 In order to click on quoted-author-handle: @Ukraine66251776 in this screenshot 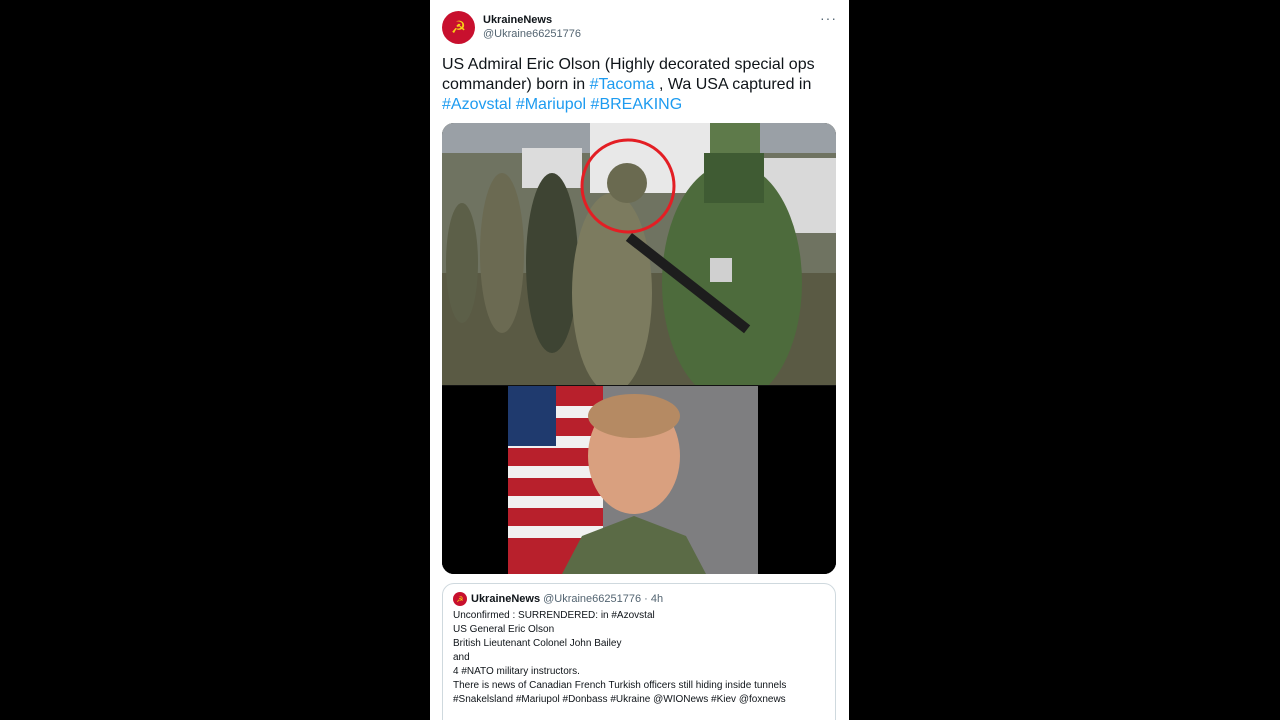, I will do `click(592, 599)`.